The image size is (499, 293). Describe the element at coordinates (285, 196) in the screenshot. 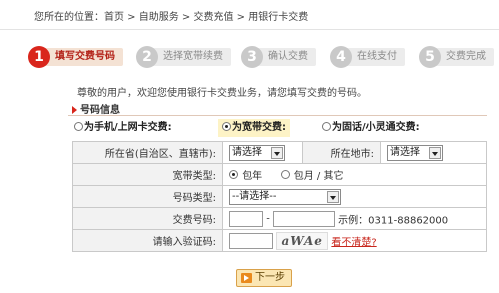

I see `number-type-select: --请选择--` at that location.